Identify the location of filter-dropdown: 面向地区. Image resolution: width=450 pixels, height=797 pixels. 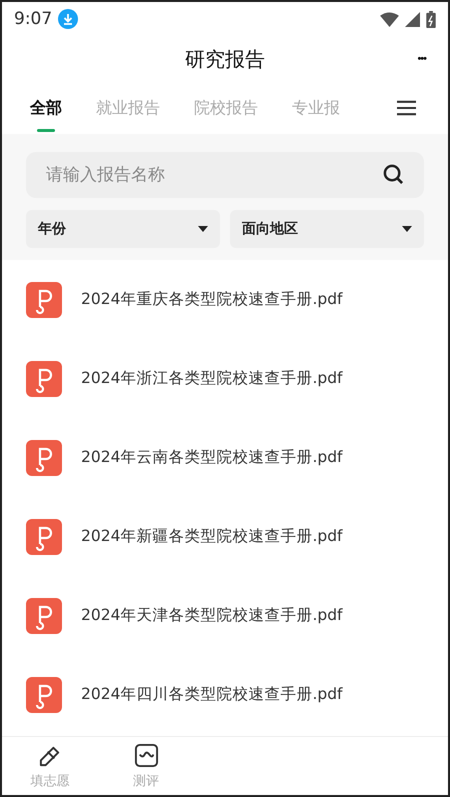
(327, 229).